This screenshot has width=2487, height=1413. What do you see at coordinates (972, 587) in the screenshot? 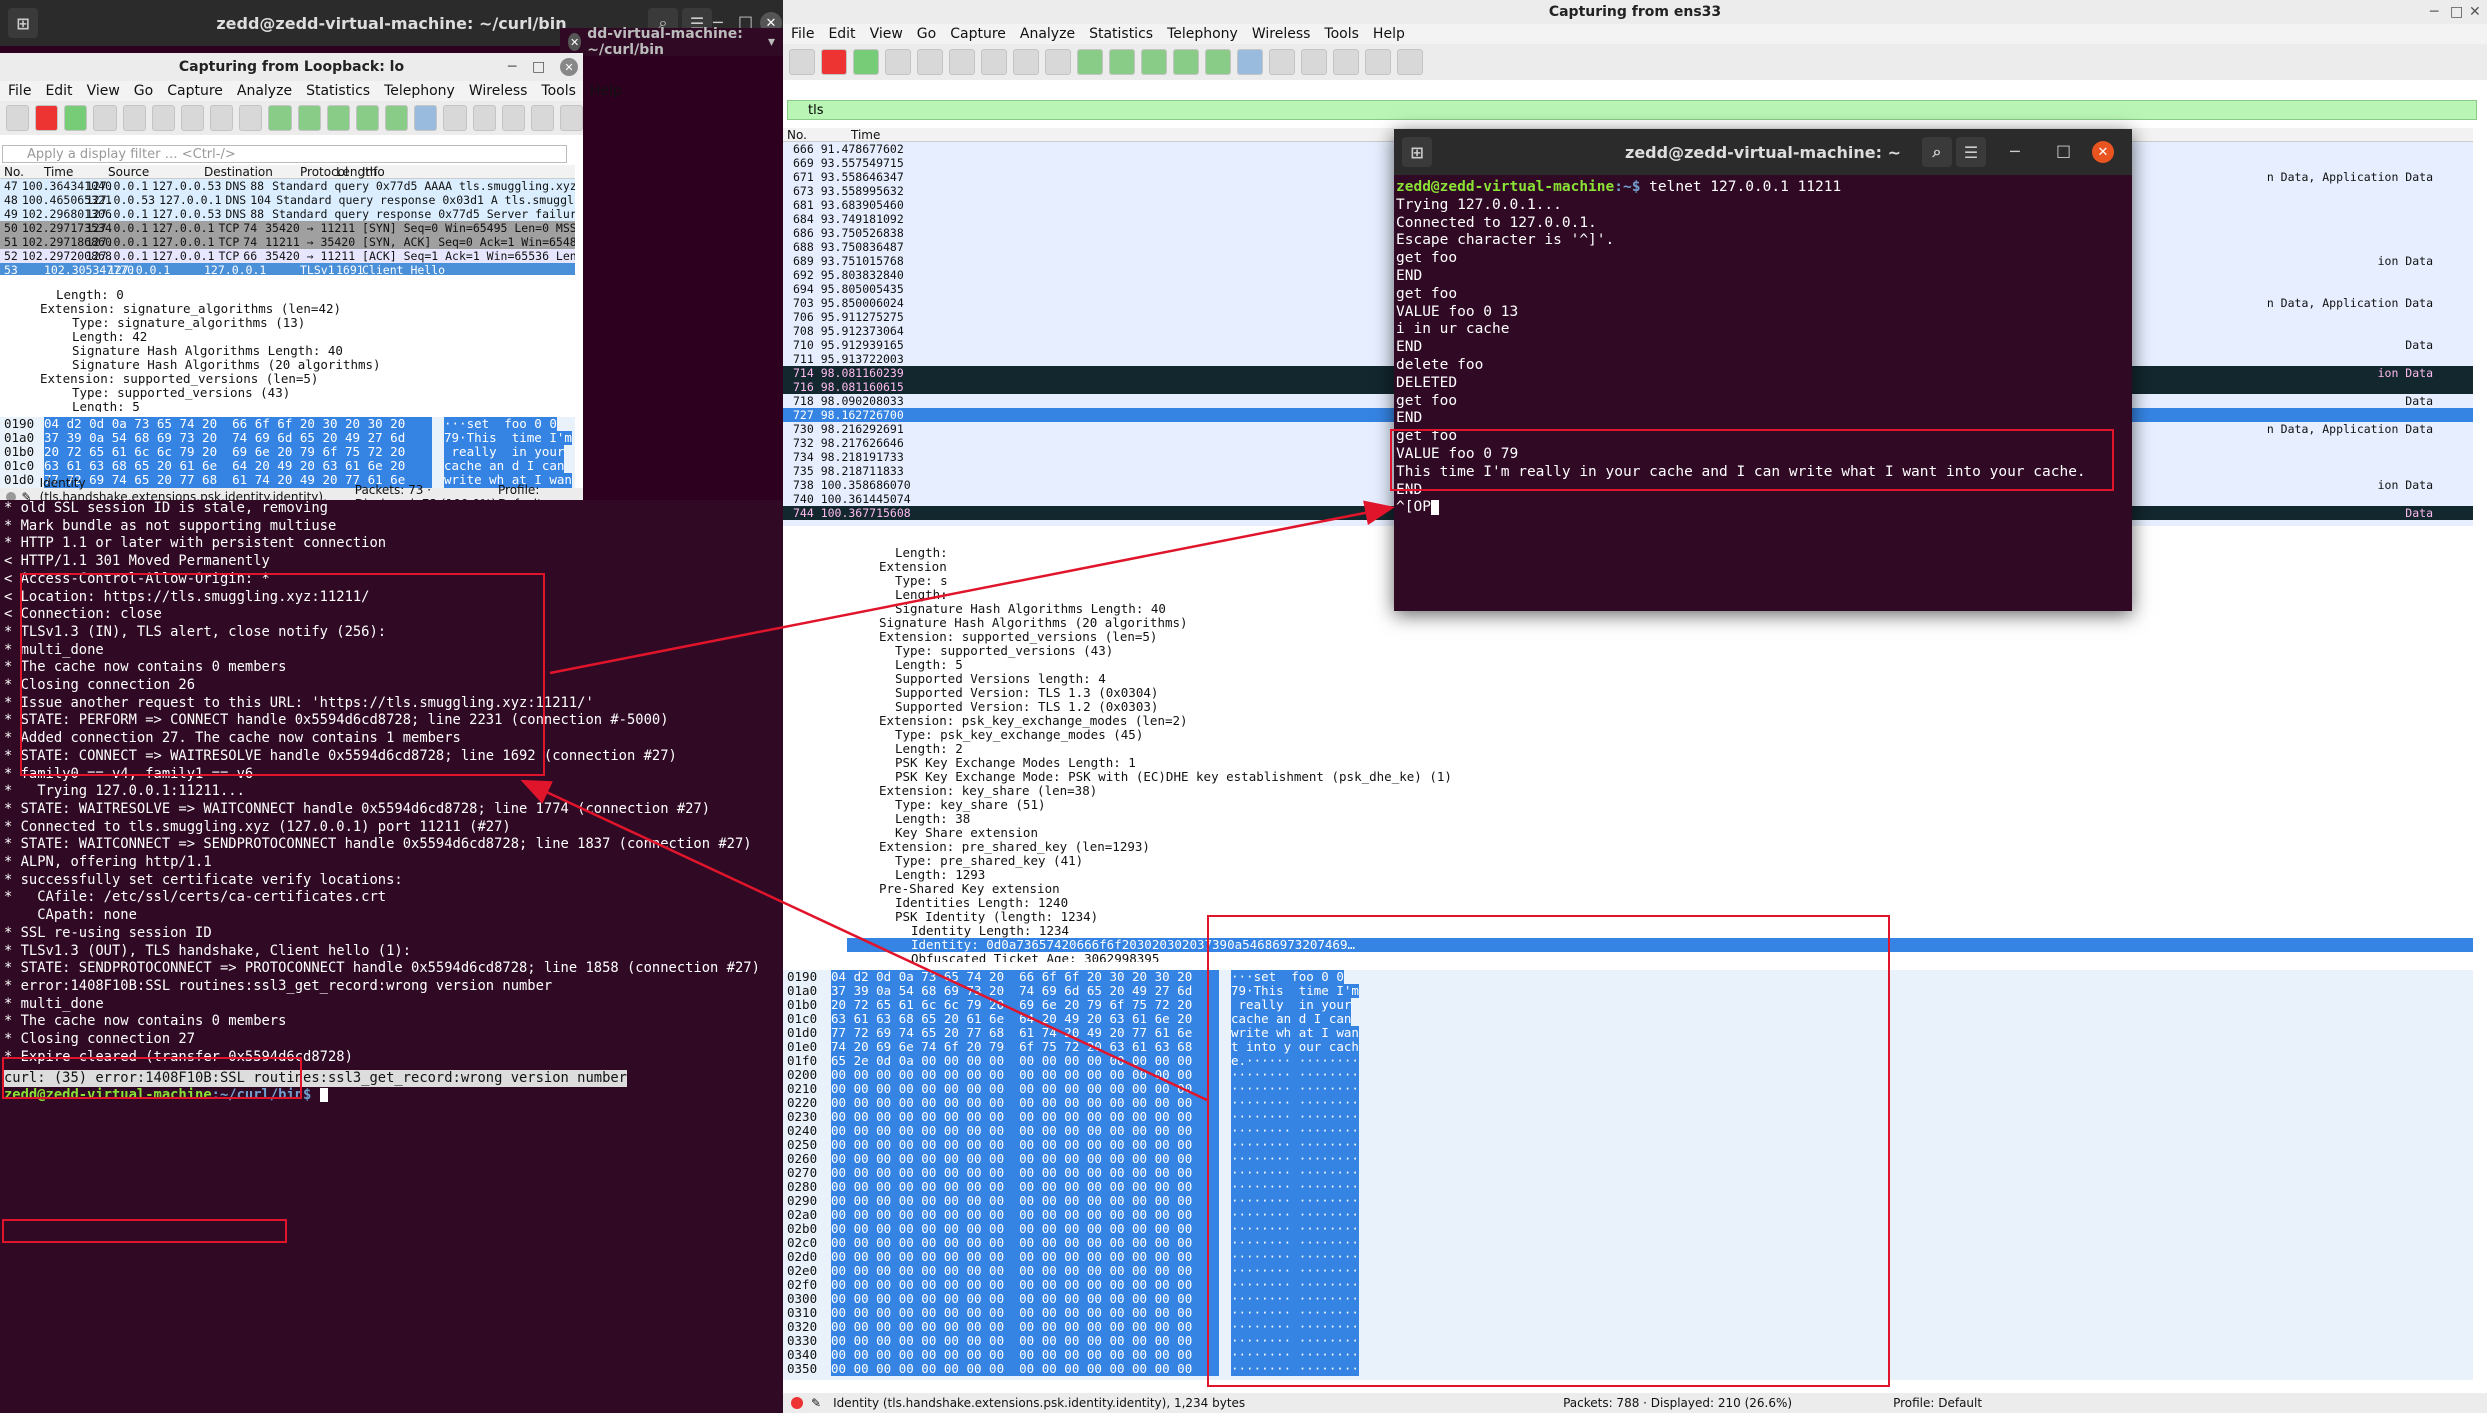
I see `arrow-hex-to-telnet` at bounding box center [972, 587].